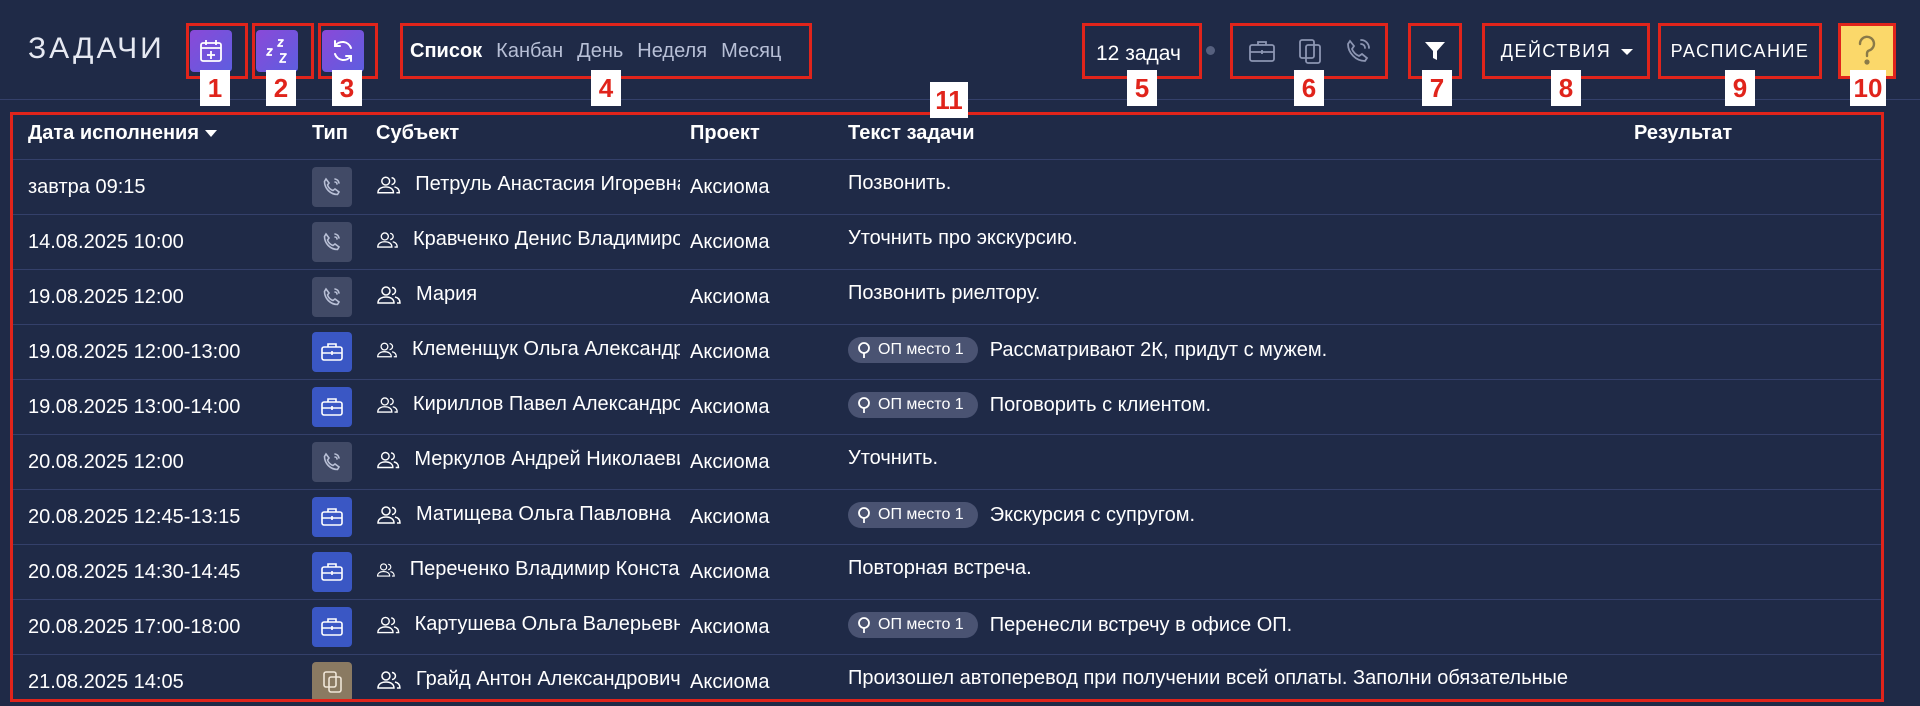  Describe the element at coordinates (528, 569) in the screenshot. I see `cell-subject: Переченко Владимир Константинович` at that location.